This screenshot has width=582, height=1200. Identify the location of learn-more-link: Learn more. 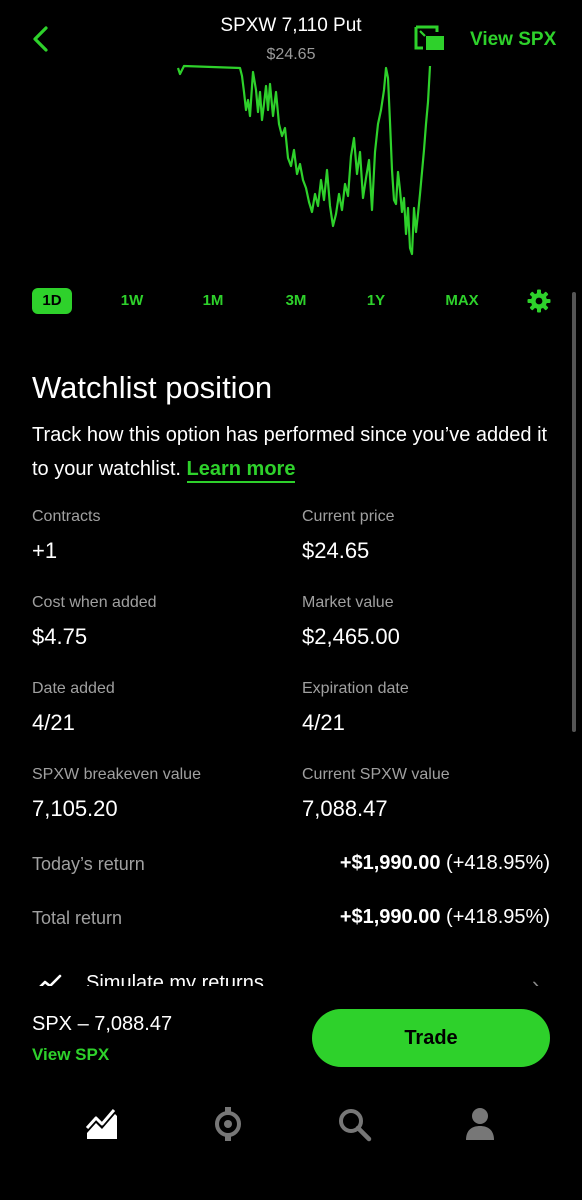
(241, 470).